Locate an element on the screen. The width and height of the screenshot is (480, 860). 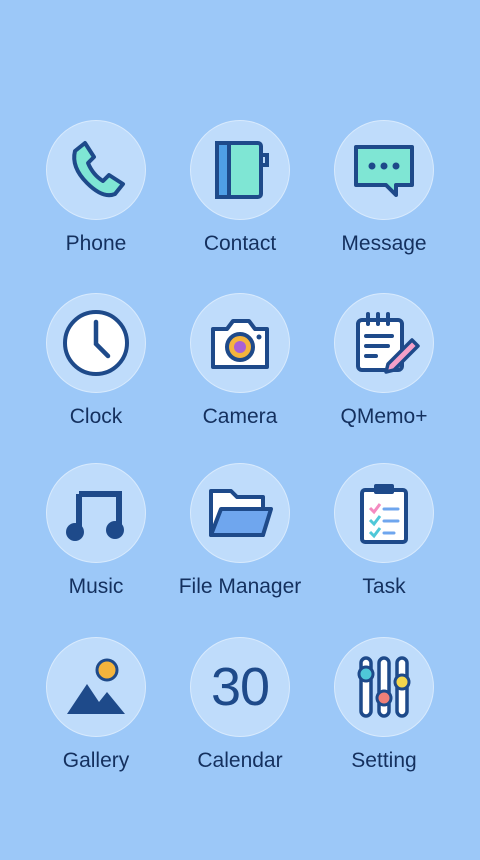
app-clock: Clock is located at coordinates (96, 368).